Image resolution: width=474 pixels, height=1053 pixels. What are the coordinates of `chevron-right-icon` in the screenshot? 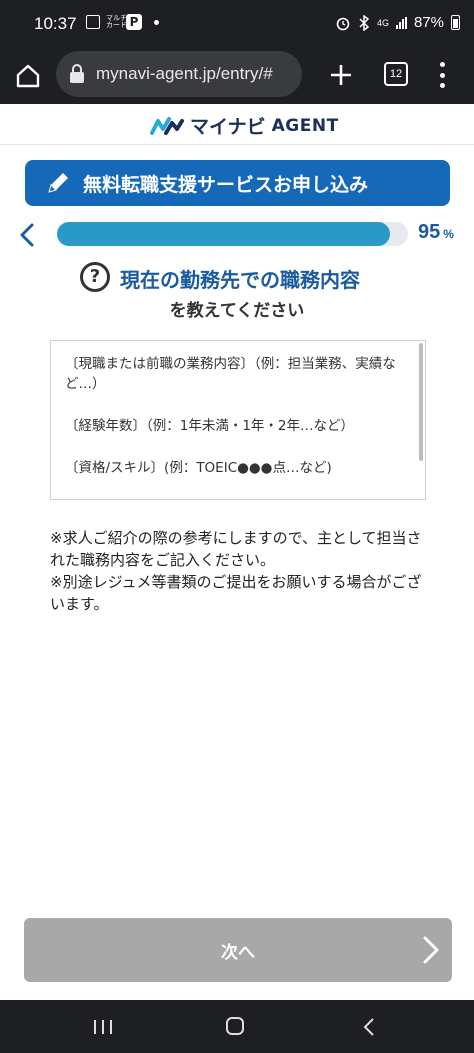 It's located at (431, 950).